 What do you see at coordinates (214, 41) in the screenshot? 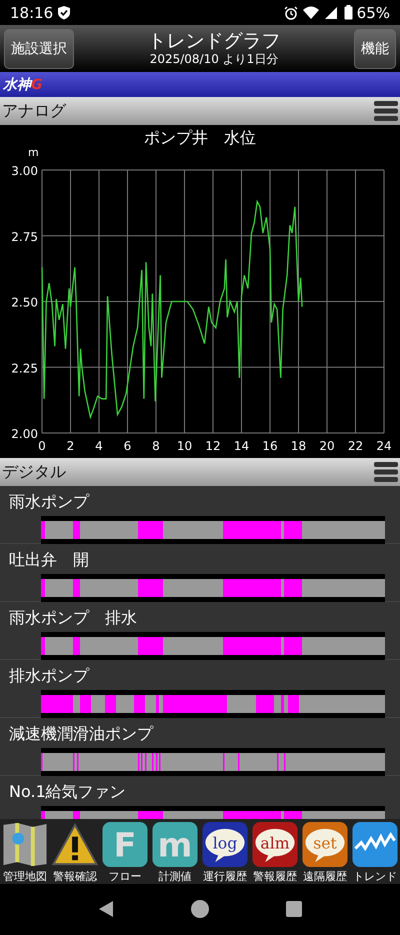
I see `screen-title: トレンドグラフ` at bounding box center [214, 41].